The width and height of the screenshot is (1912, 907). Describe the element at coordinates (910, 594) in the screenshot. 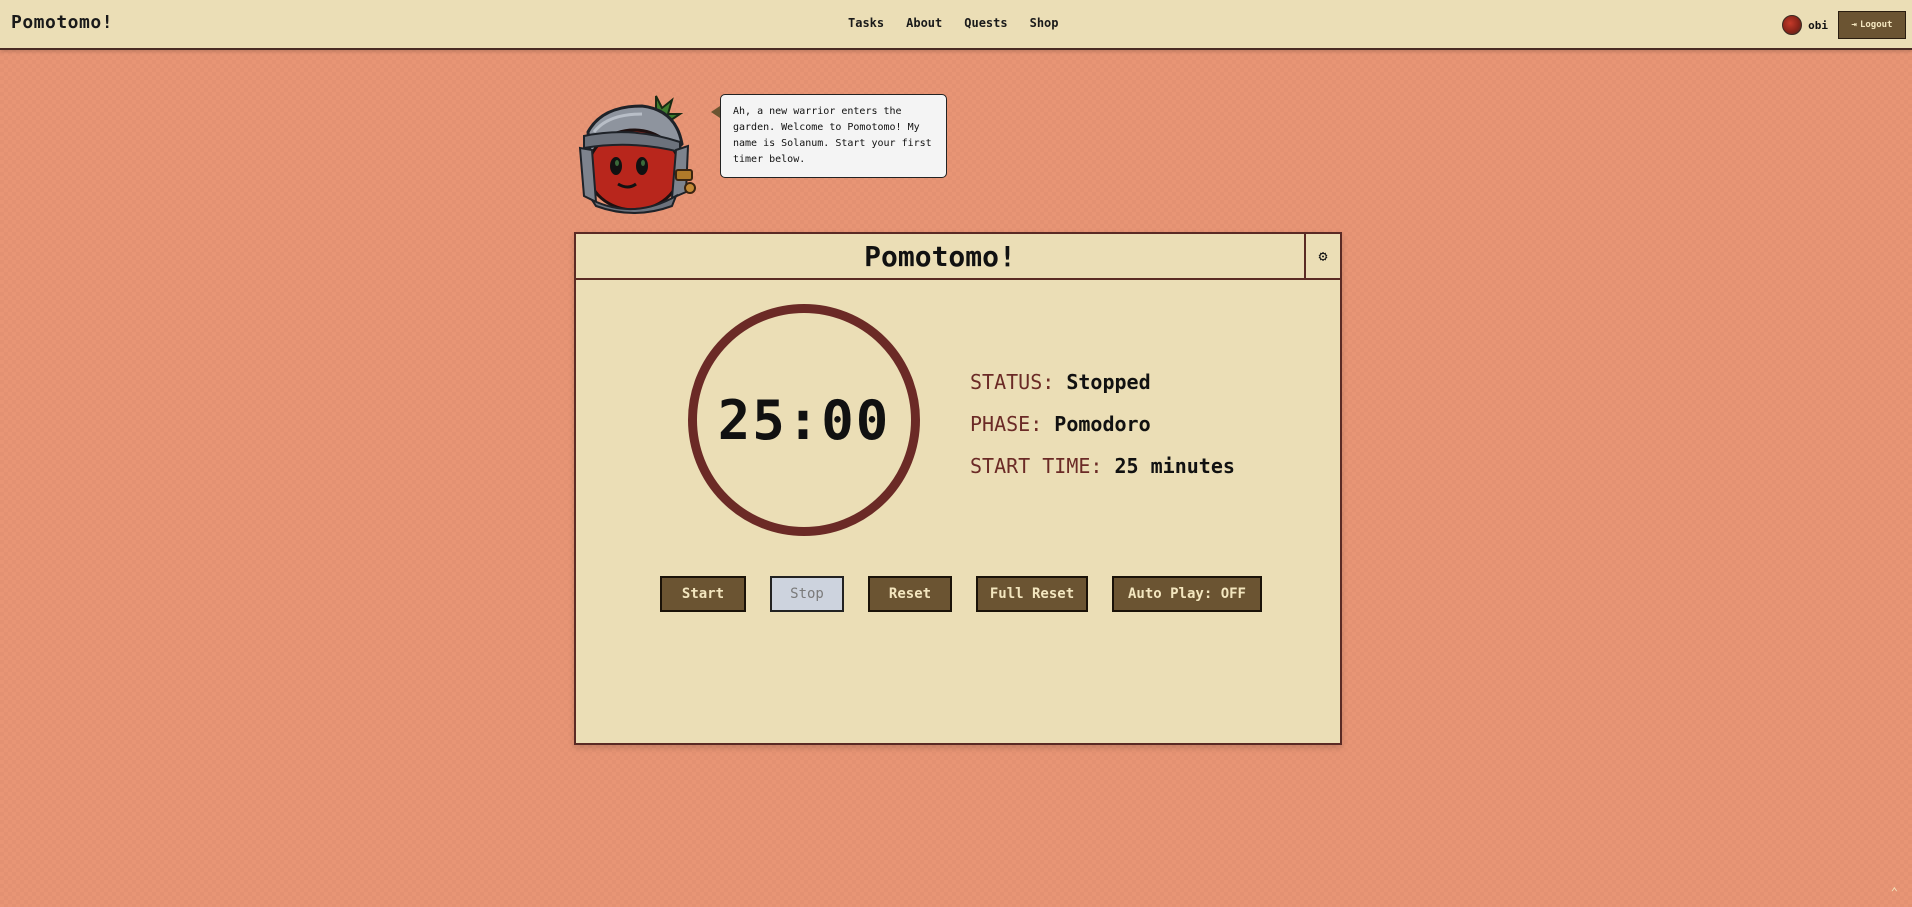

I see `reset-button: Reset` at that location.